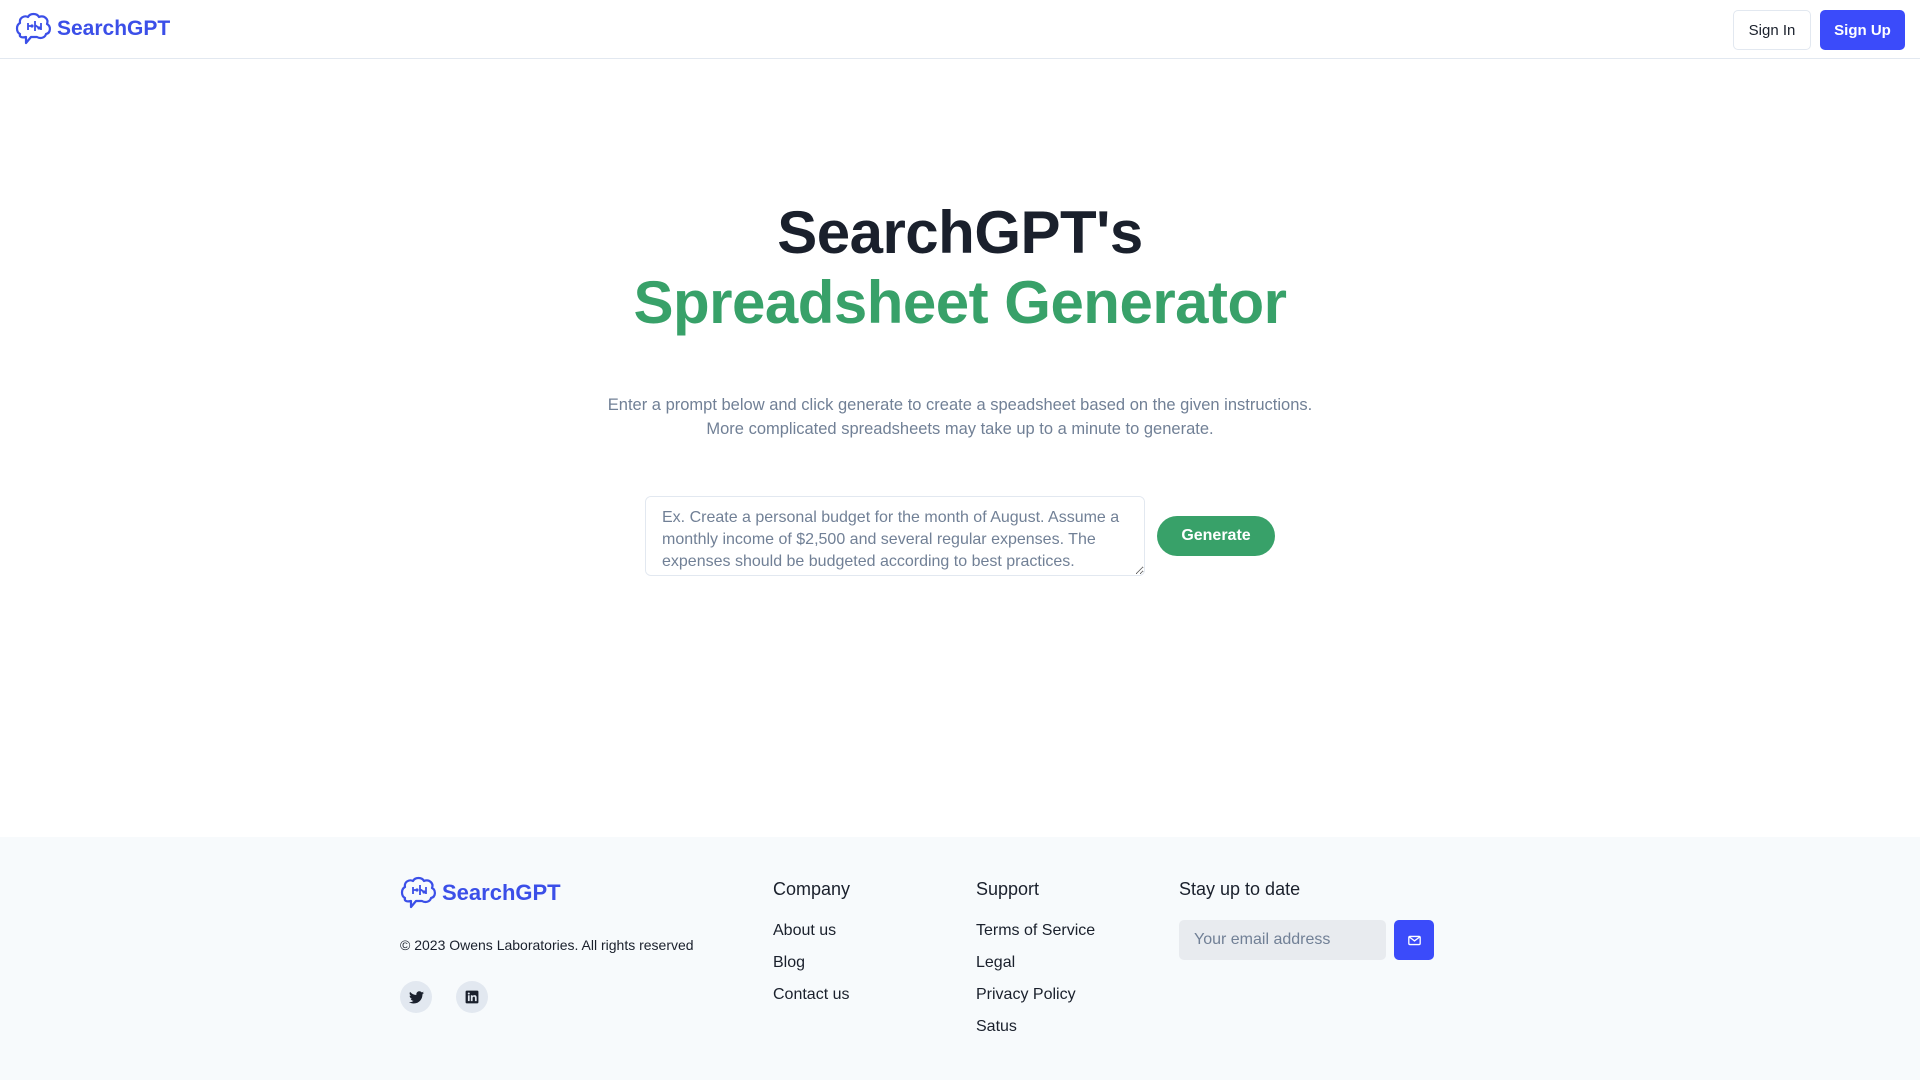 This screenshot has width=1920, height=1080. What do you see at coordinates (1282, 940) in the screenshot?
I see `email-input` at bounding box center [1282, 940].